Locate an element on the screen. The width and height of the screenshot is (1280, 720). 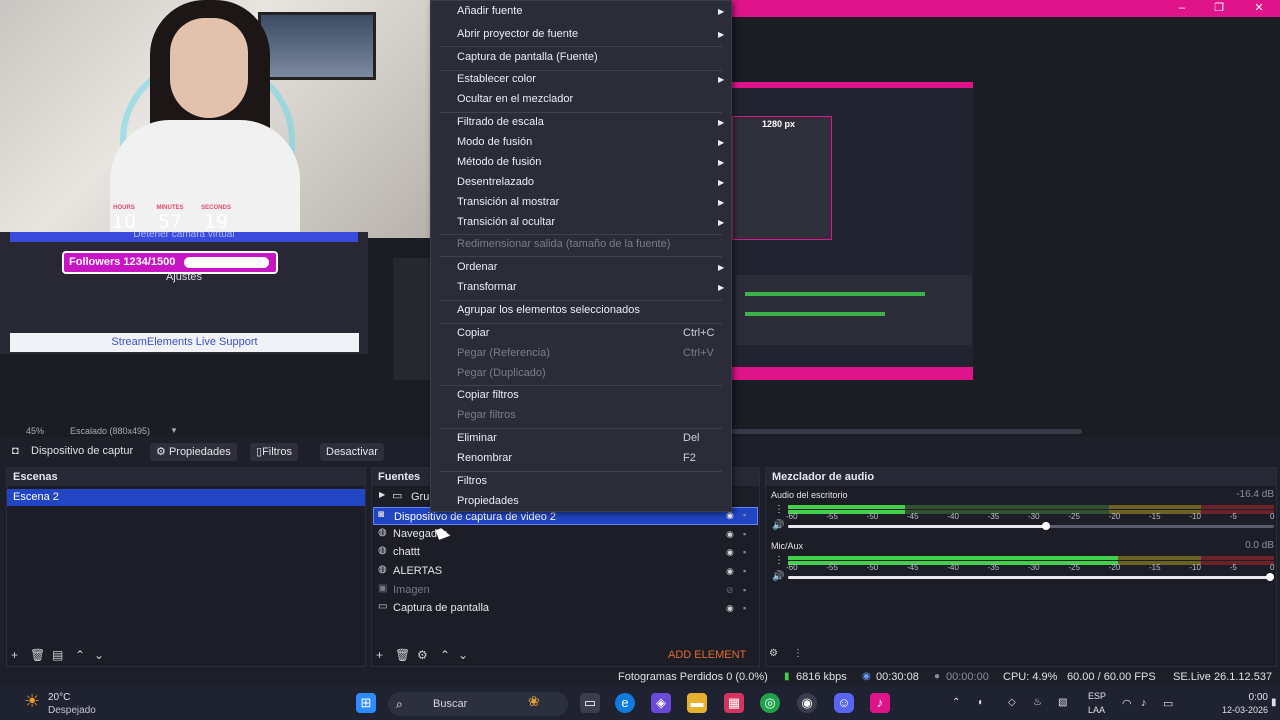
mixer-settings-icon: ⚙ is located at coordinates (773, 657).